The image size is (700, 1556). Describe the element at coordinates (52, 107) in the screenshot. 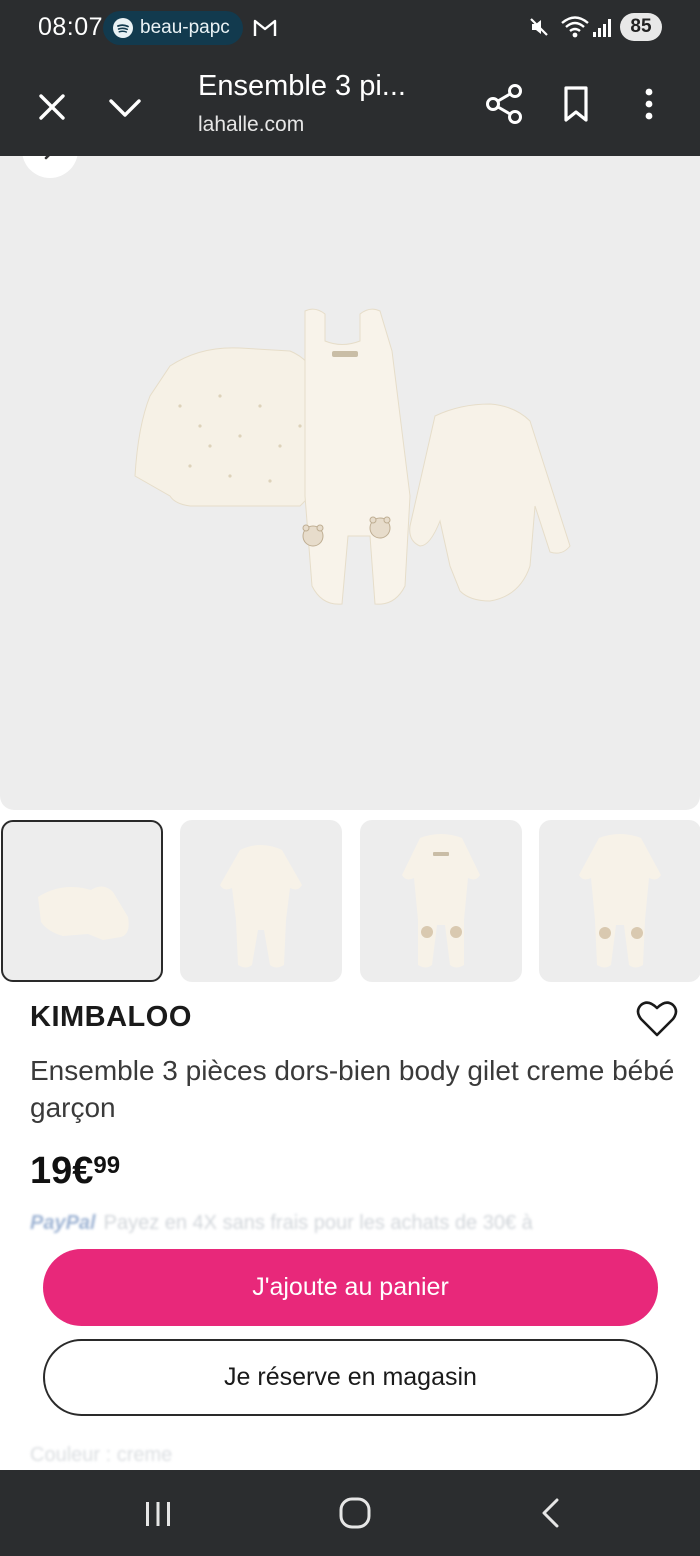

I see `close-icon` at that location.